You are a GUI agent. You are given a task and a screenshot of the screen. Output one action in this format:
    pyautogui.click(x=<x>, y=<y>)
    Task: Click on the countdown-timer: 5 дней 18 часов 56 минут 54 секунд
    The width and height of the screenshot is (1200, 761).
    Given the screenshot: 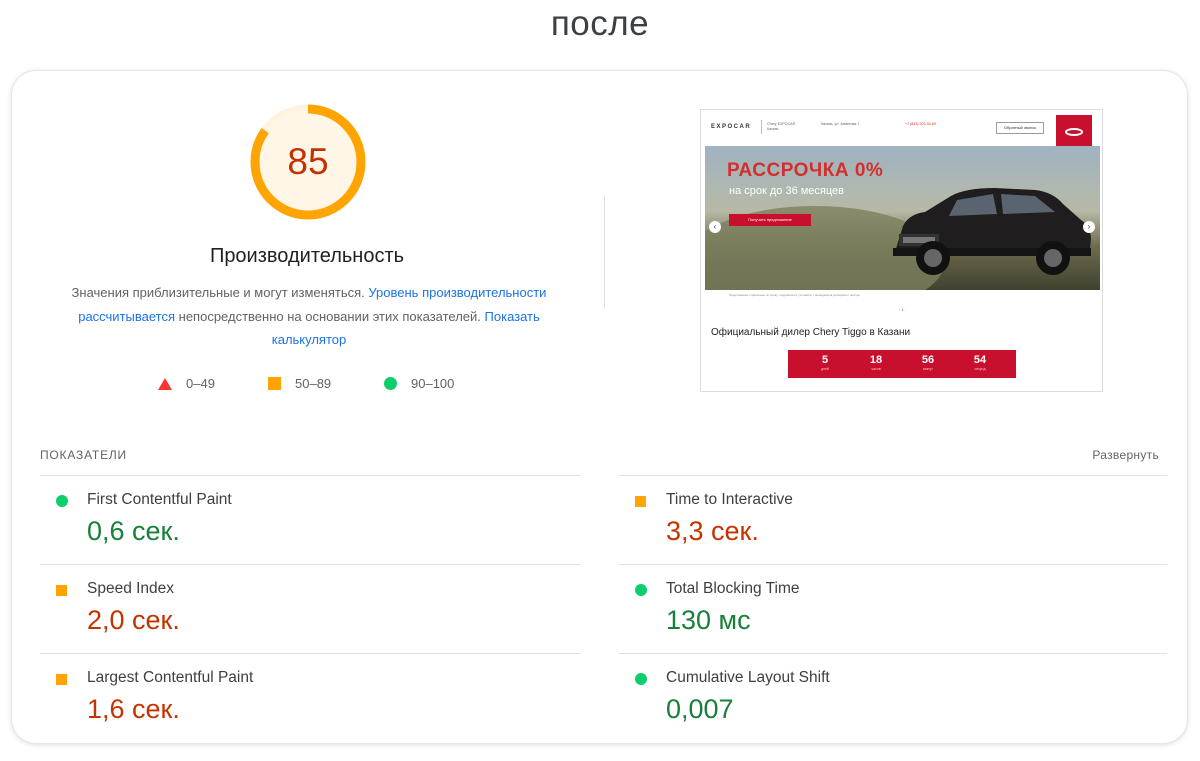 What is the action you would take?
    pyautogui.click(x=902, y=364)
    